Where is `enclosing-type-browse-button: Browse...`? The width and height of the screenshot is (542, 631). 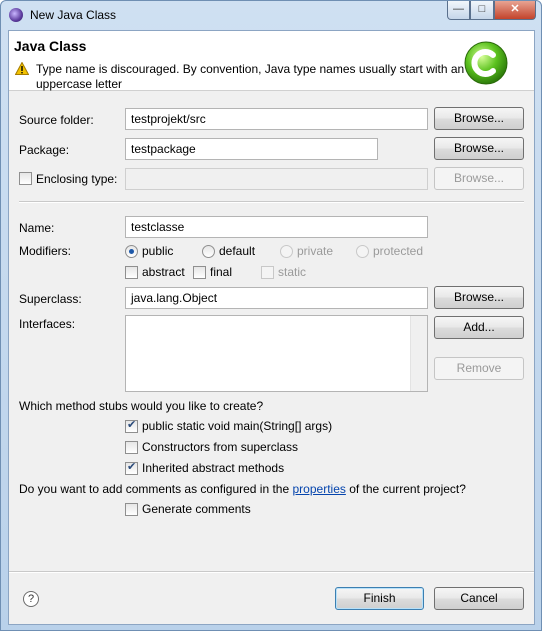
enclosing-type-browse-button: Browse... is located at coordinates (479, 178).